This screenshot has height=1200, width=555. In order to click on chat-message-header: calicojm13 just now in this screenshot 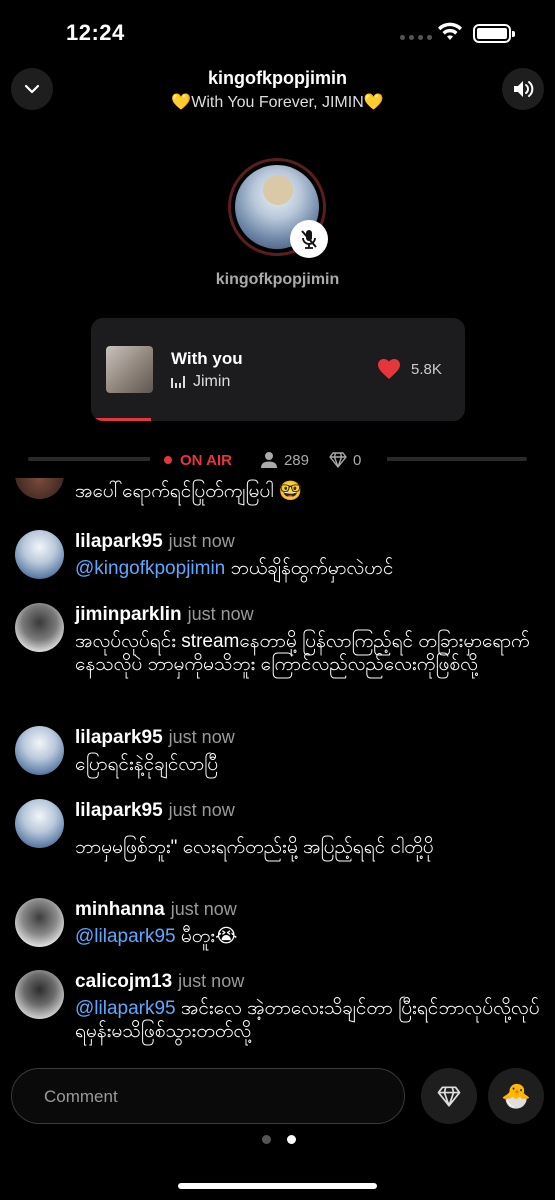, I will do `click(159, 982)`.